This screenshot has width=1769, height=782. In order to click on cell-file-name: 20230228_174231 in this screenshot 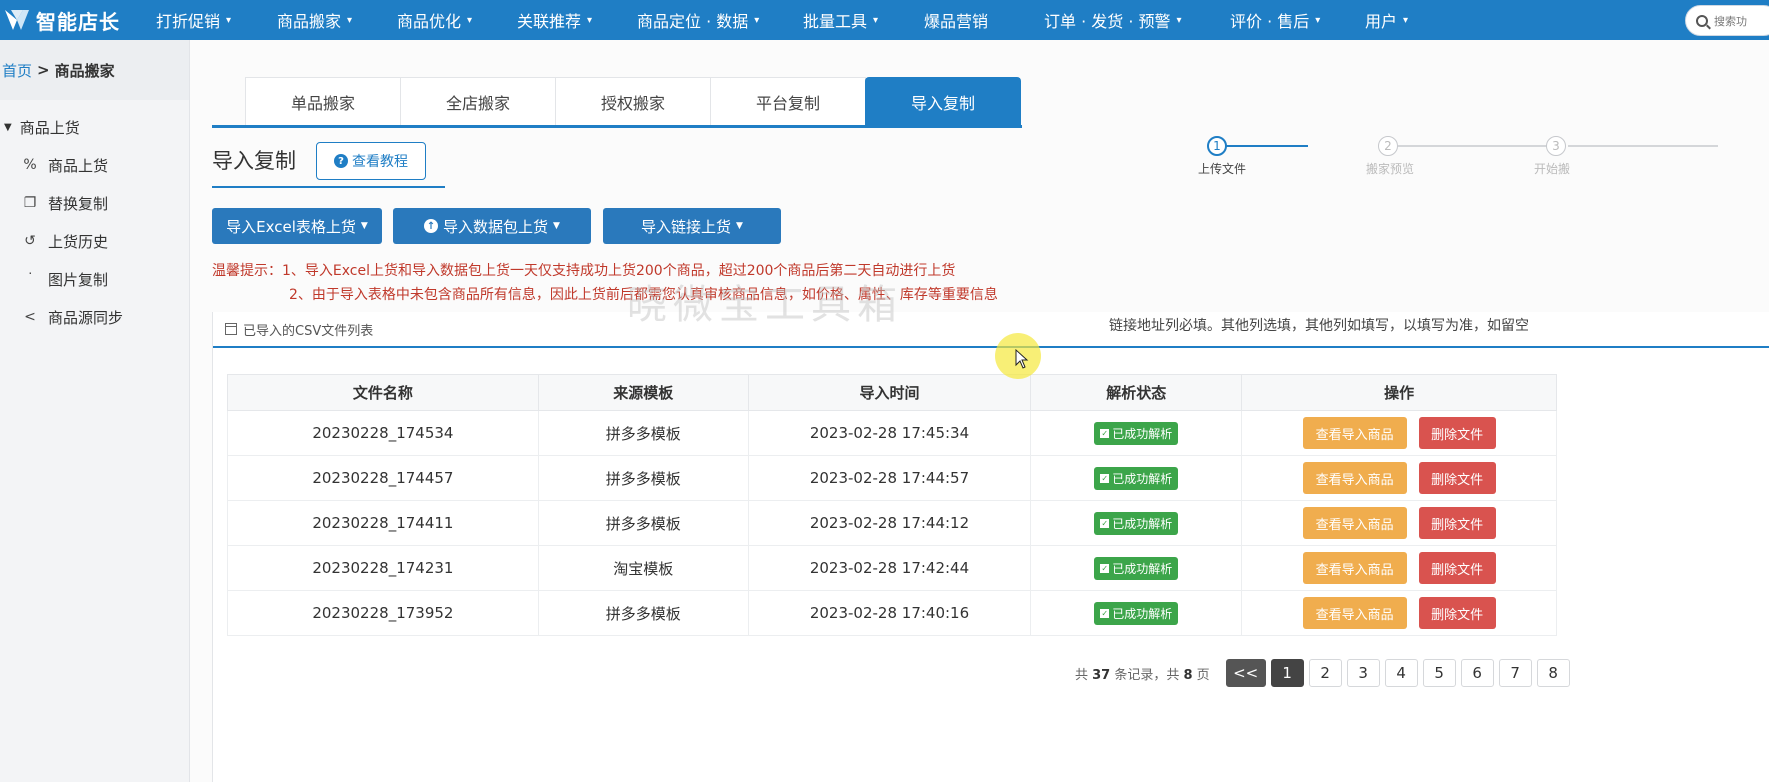, I will do `click(383, 568)`.